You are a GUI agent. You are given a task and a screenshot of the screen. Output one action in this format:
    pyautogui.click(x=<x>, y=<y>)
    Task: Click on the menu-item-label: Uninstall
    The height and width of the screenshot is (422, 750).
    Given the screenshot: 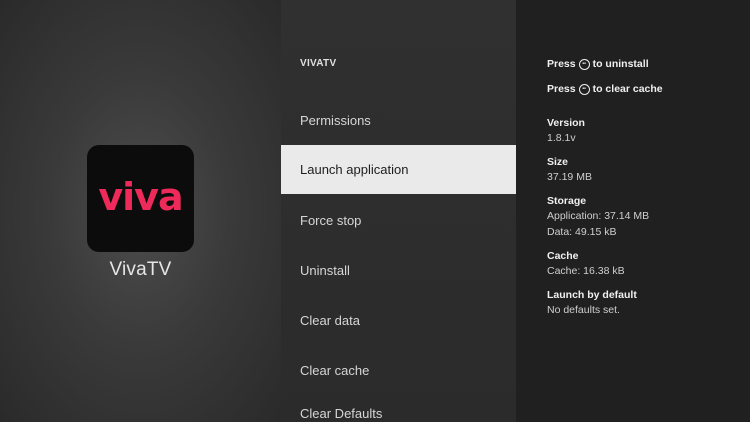 What is the action you would take?
    pyautogui.click(x=325, y=270)
    